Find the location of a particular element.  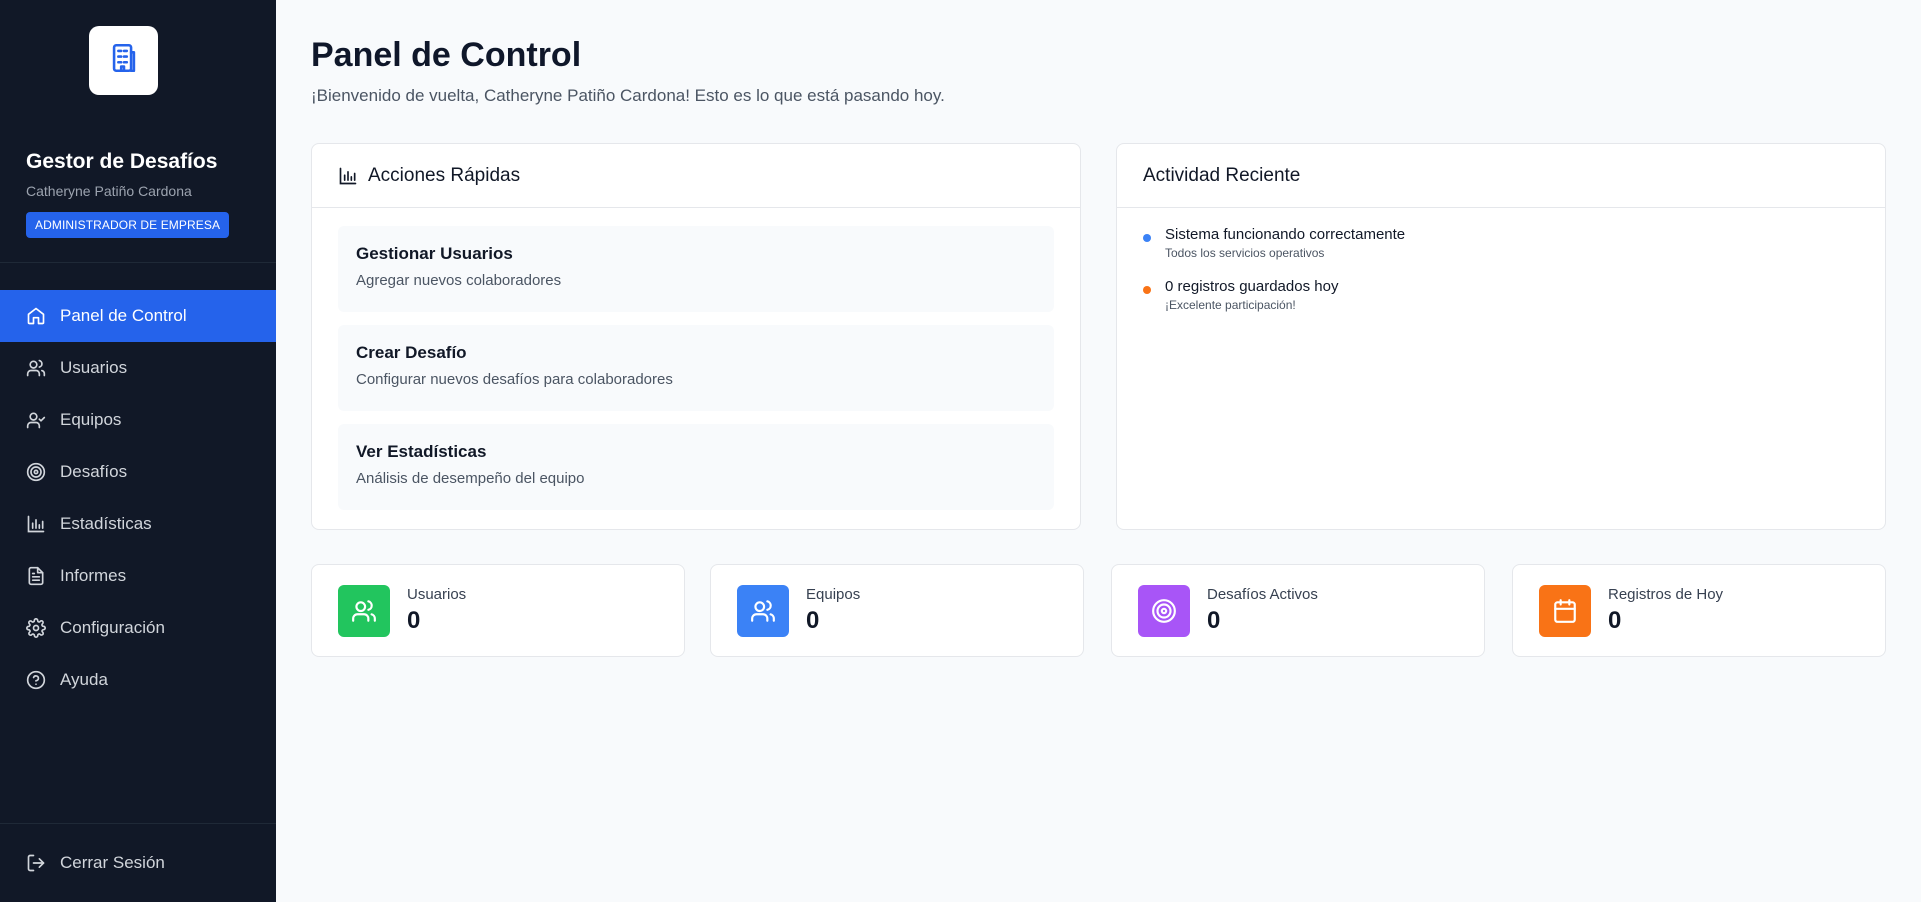

activity-description: ¡Excelente participación! is located at coordinates (1230, 305).